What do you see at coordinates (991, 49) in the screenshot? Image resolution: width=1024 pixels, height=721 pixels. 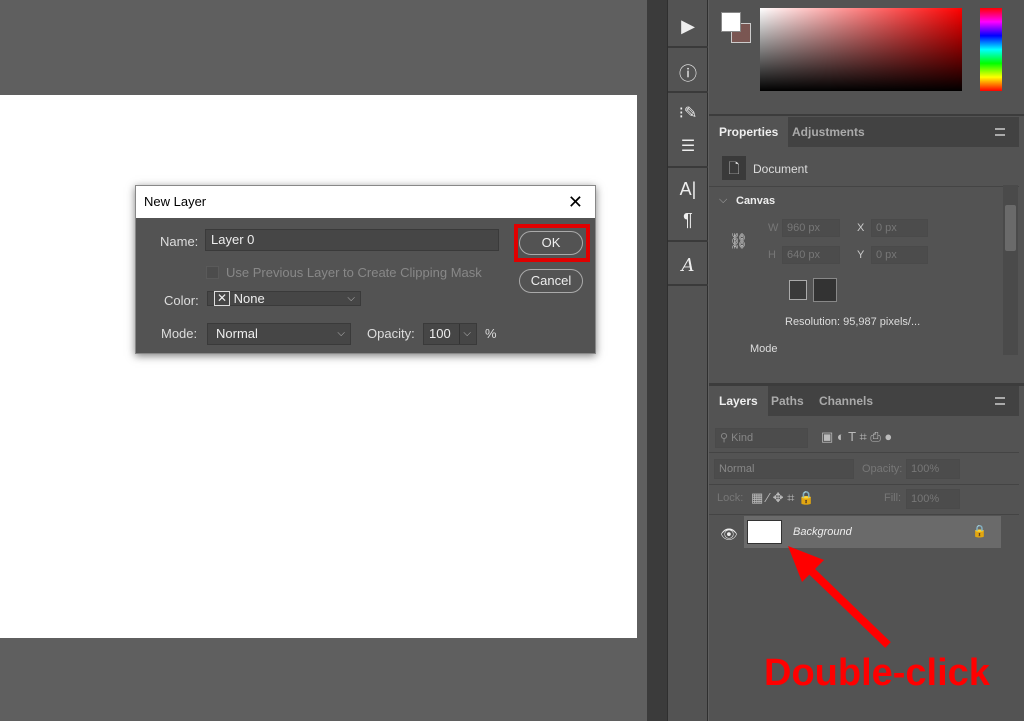 I see `hue-slider` at bounding box center [991, 49].